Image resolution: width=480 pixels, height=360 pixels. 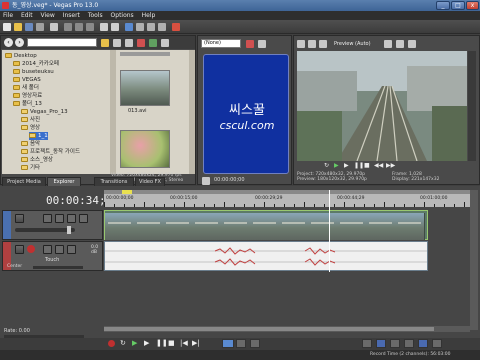 What do you see at coordinates (47, 218) in the screenshot?
I see `track-motion-icon` at bounding box center [47, 218].